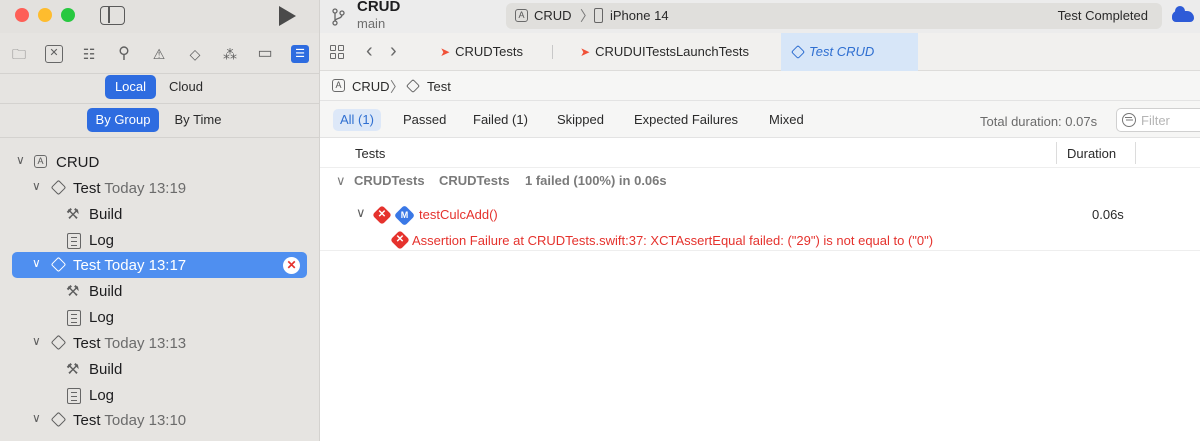  I want to click on filter-passed: Passed, so click(424, 120).